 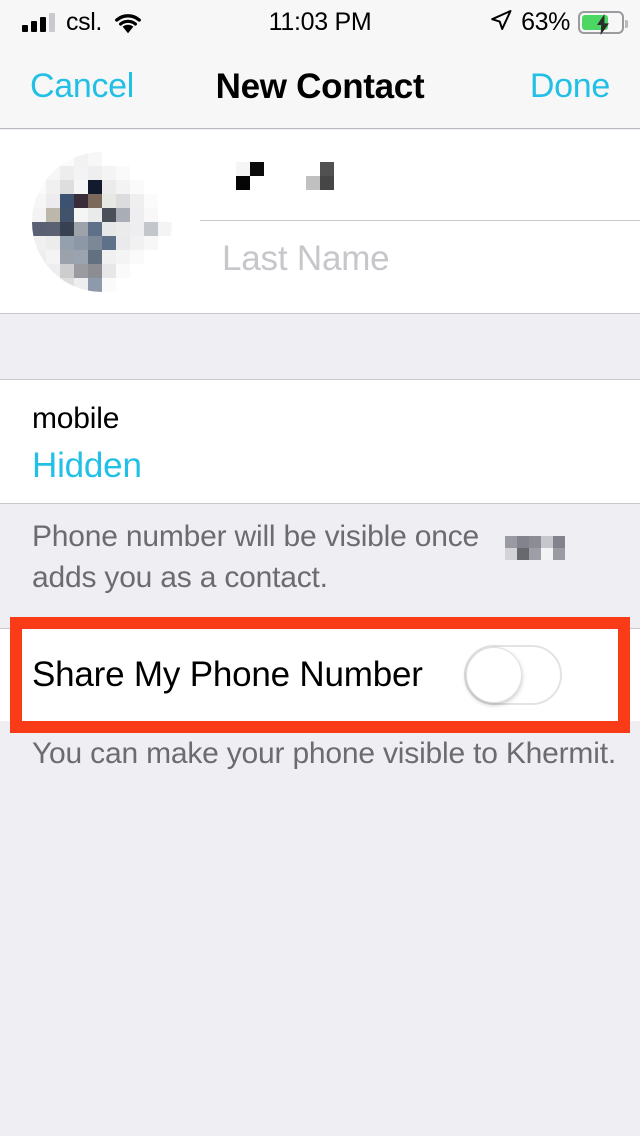 What do you see at coordinates (545, 22) in the screenshot?
I see `battery-percent-label: 63%` at bounding box center [545, 22].